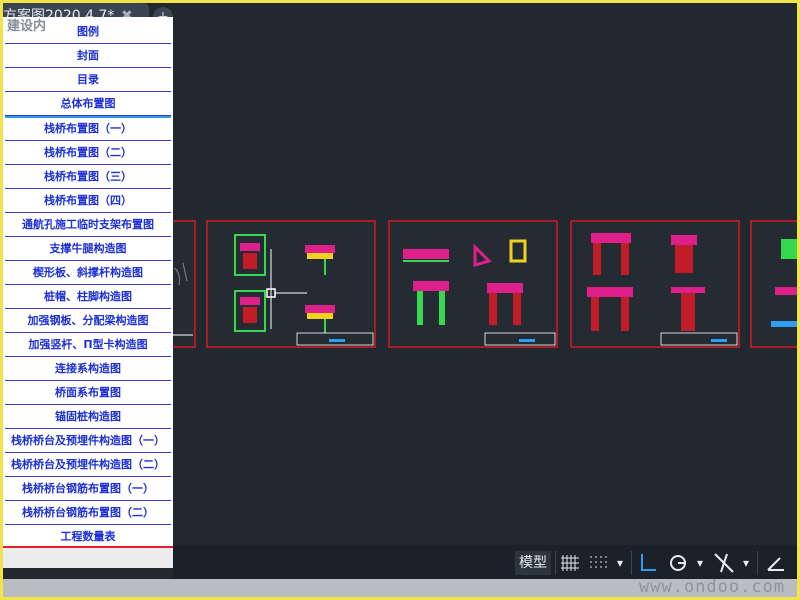 Image resolution: width=800 pixels, height=600 pixels. What do you see at coordinates (88, 129) in the screenshot?
I see `drawing-list-item: 栈桥布置图（一）` at bounding box center [88, 129].